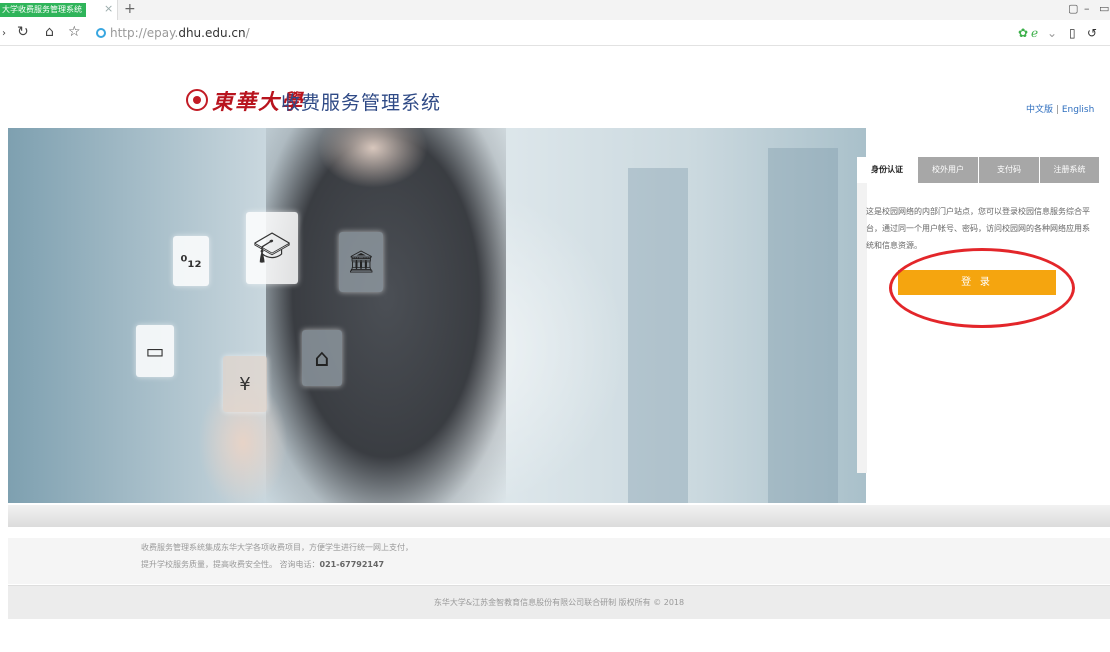 The height and width of the screenshot is (652, 1110). I want to click on maximize-icon: ▭, so click(1104, 8).